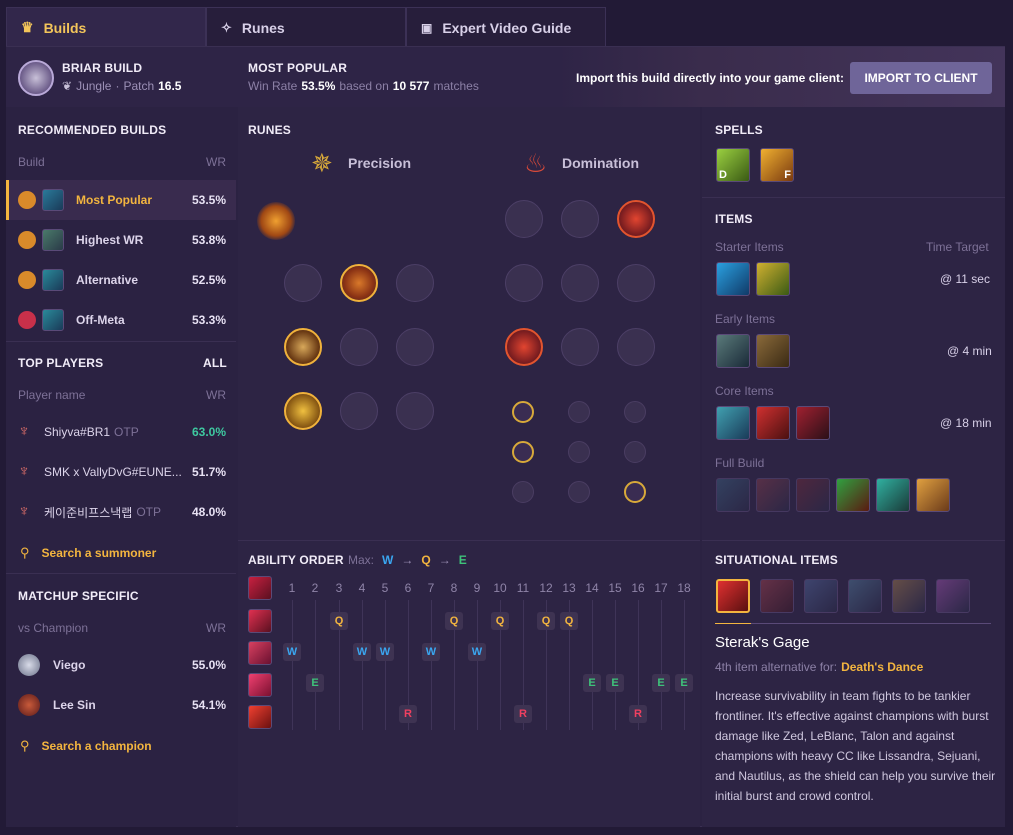 The width and height of the screenshot is (1013, 835). What do you see at coordinates (921, 78) in the screenshot?
I see `import-button: IMPORT TO CLIENT` at bounding box center [921, 78].